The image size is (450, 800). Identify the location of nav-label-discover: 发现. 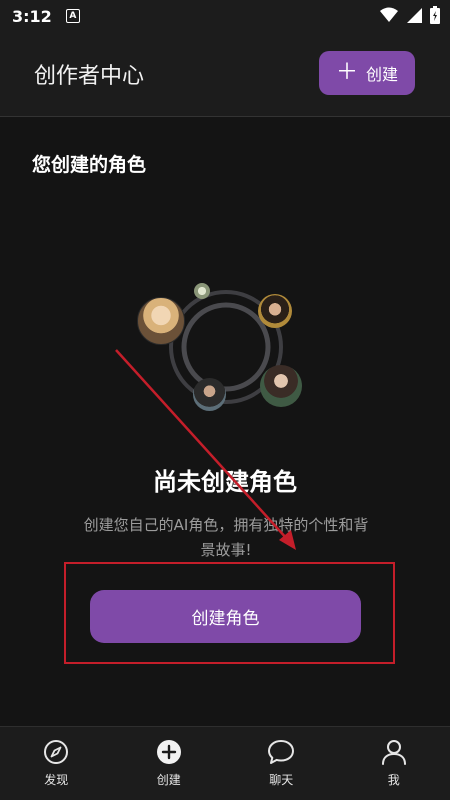
(56, 780).